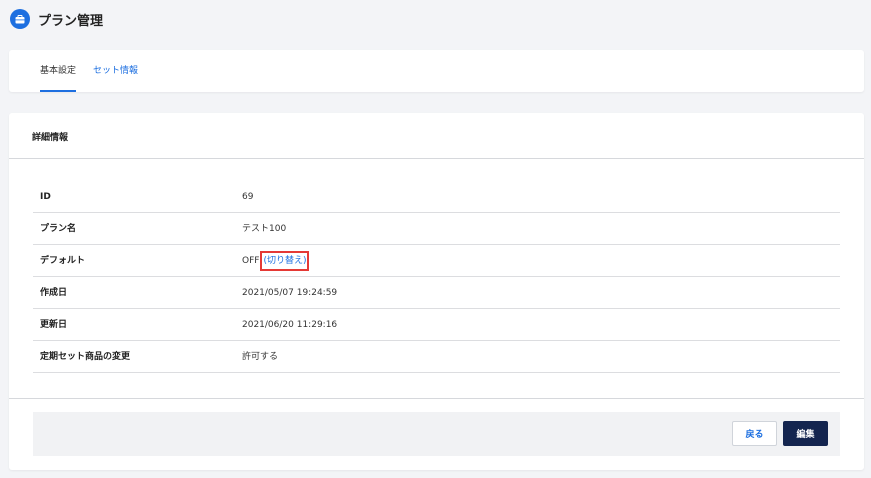 The width and height of the screenshot is (871, 478). What do you see at coordinates (251, 261) in the screenshot?
I see `default-status: OFF` at bounding box center [251, 261].